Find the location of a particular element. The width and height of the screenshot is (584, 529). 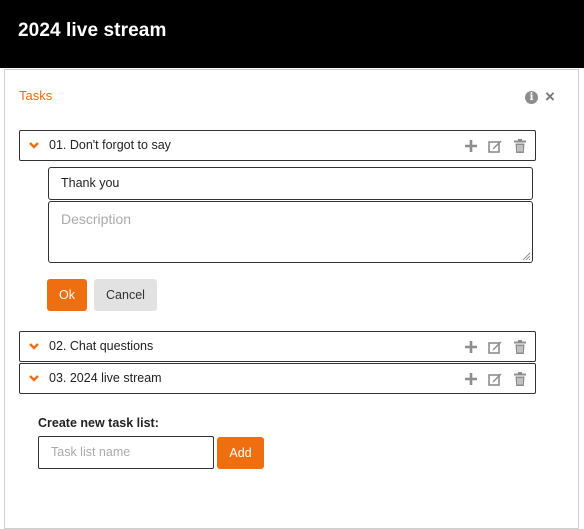

task-list-name-input: Task list name is located at coordinates (126, 452).